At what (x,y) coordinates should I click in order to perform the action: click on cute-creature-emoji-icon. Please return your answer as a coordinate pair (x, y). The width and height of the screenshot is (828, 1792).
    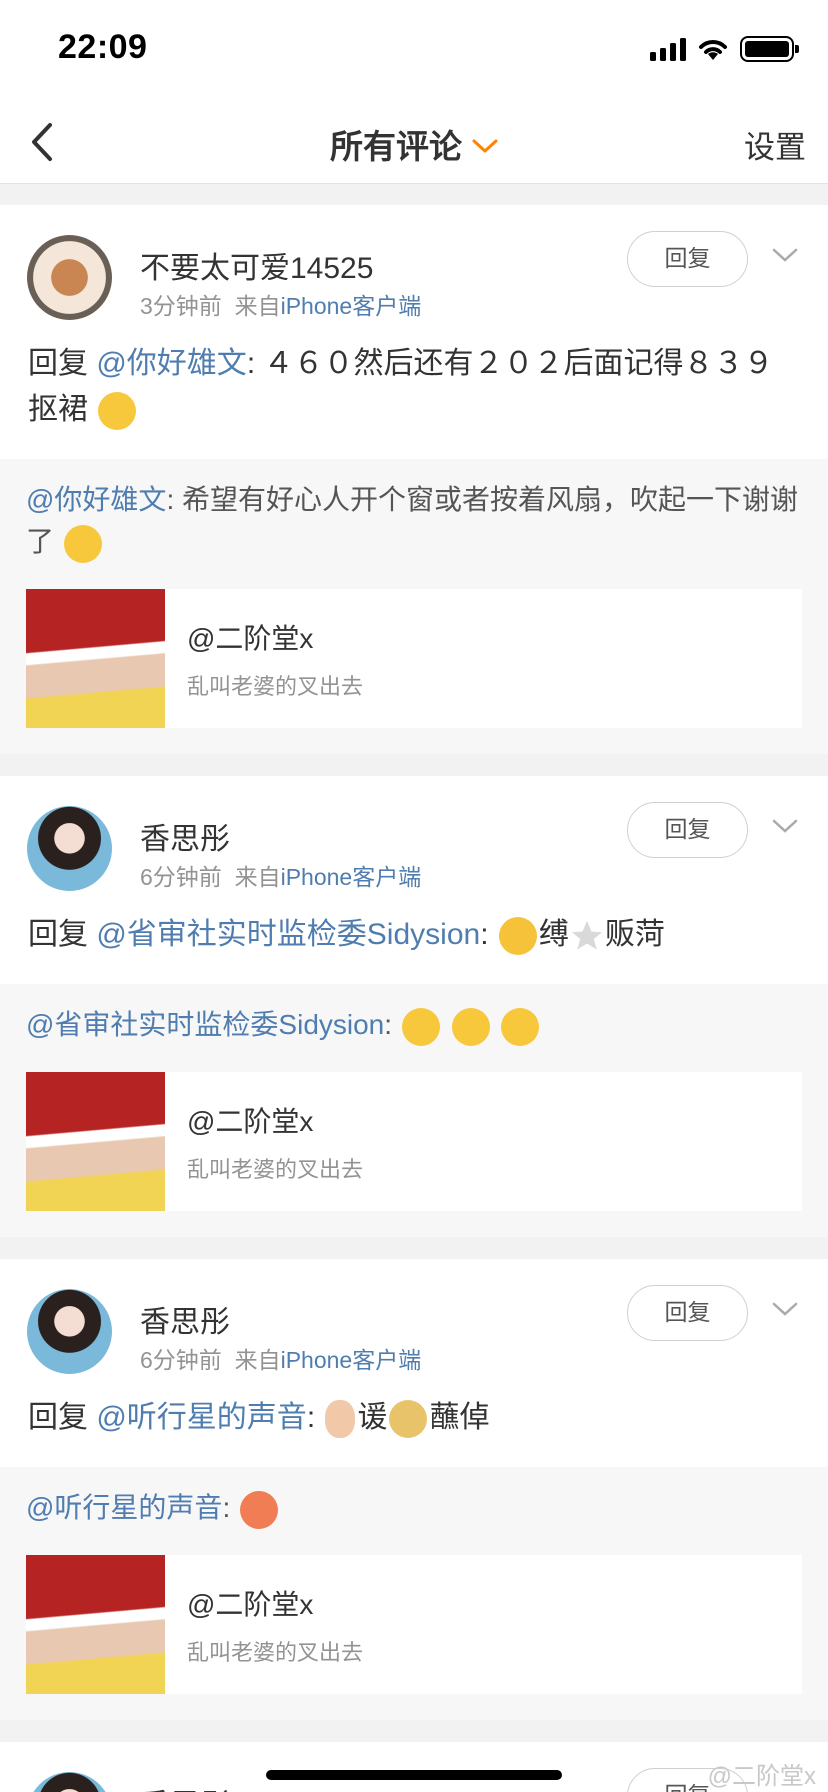
    Looking at the image, I should click on (259, 1509).